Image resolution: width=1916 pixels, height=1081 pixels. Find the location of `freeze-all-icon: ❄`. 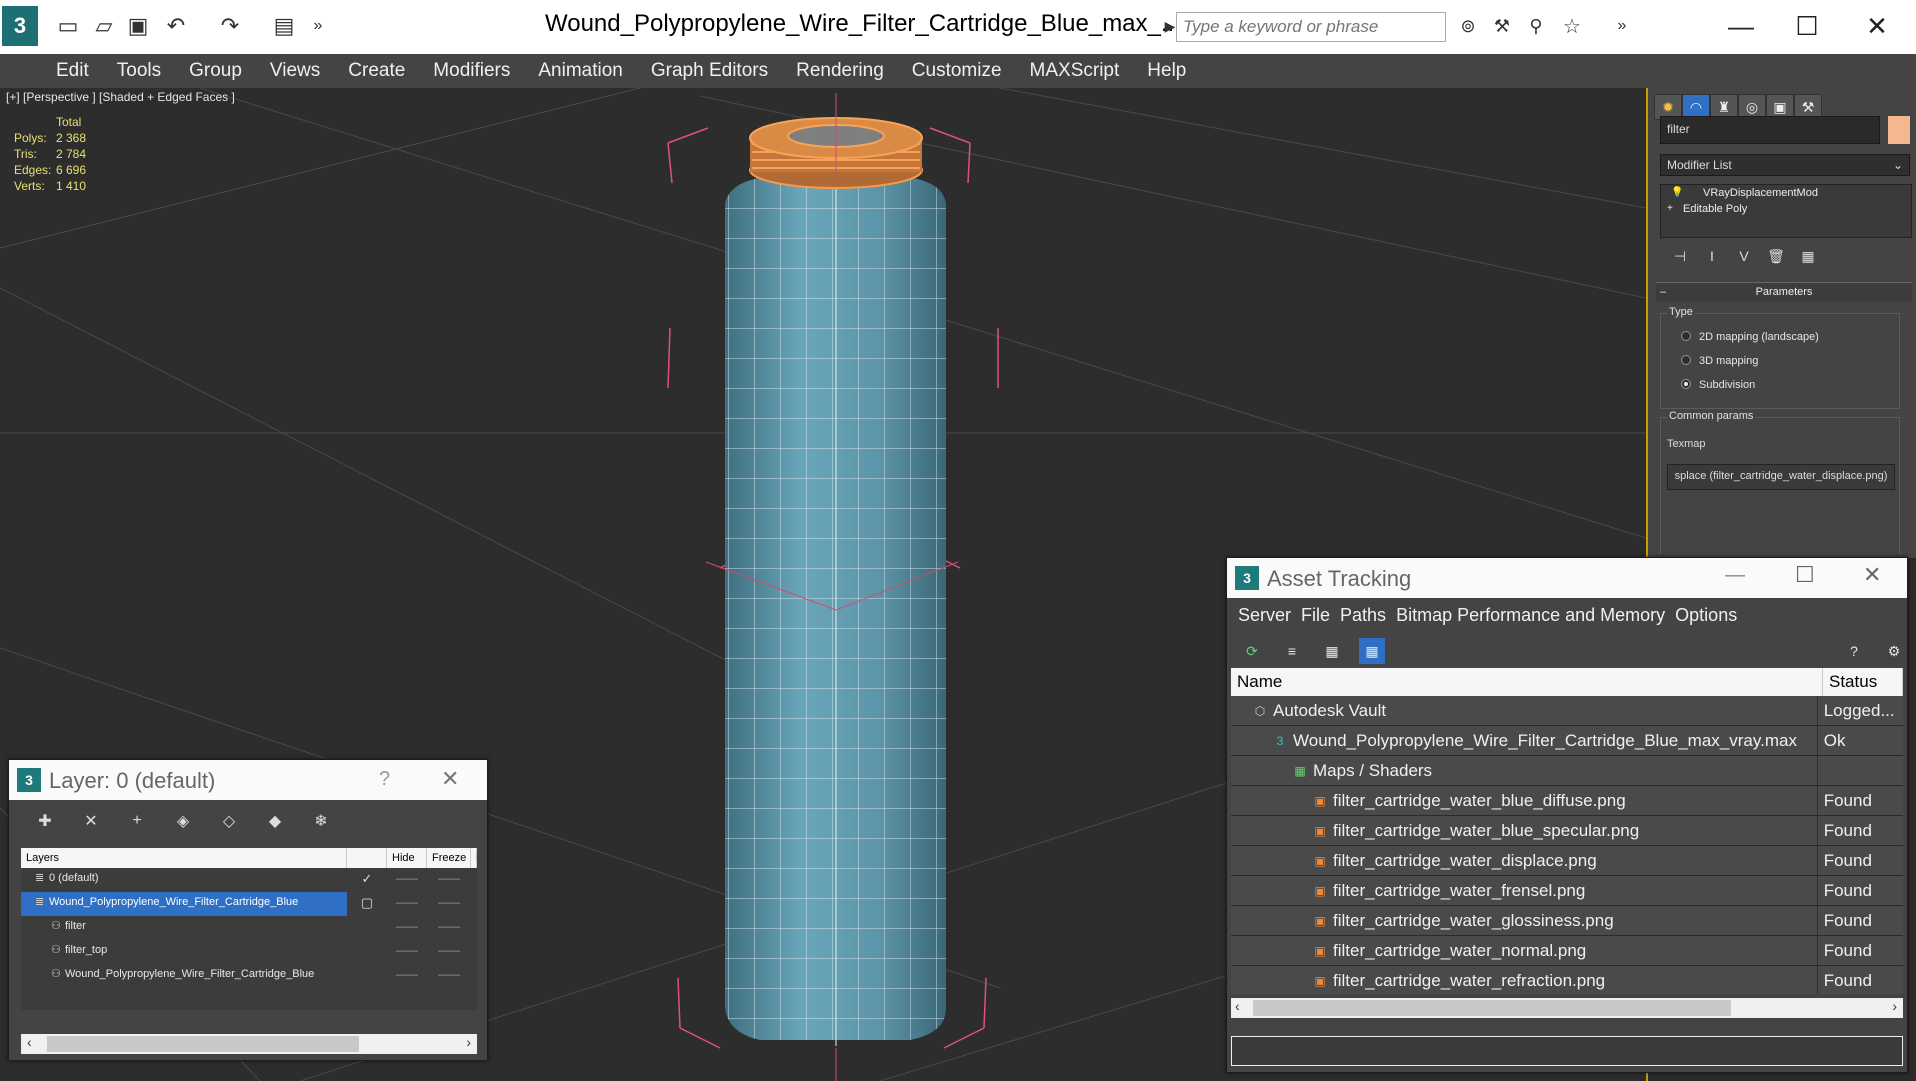

freeze-all-icon: ❄ is located at coordinates (321, 821).